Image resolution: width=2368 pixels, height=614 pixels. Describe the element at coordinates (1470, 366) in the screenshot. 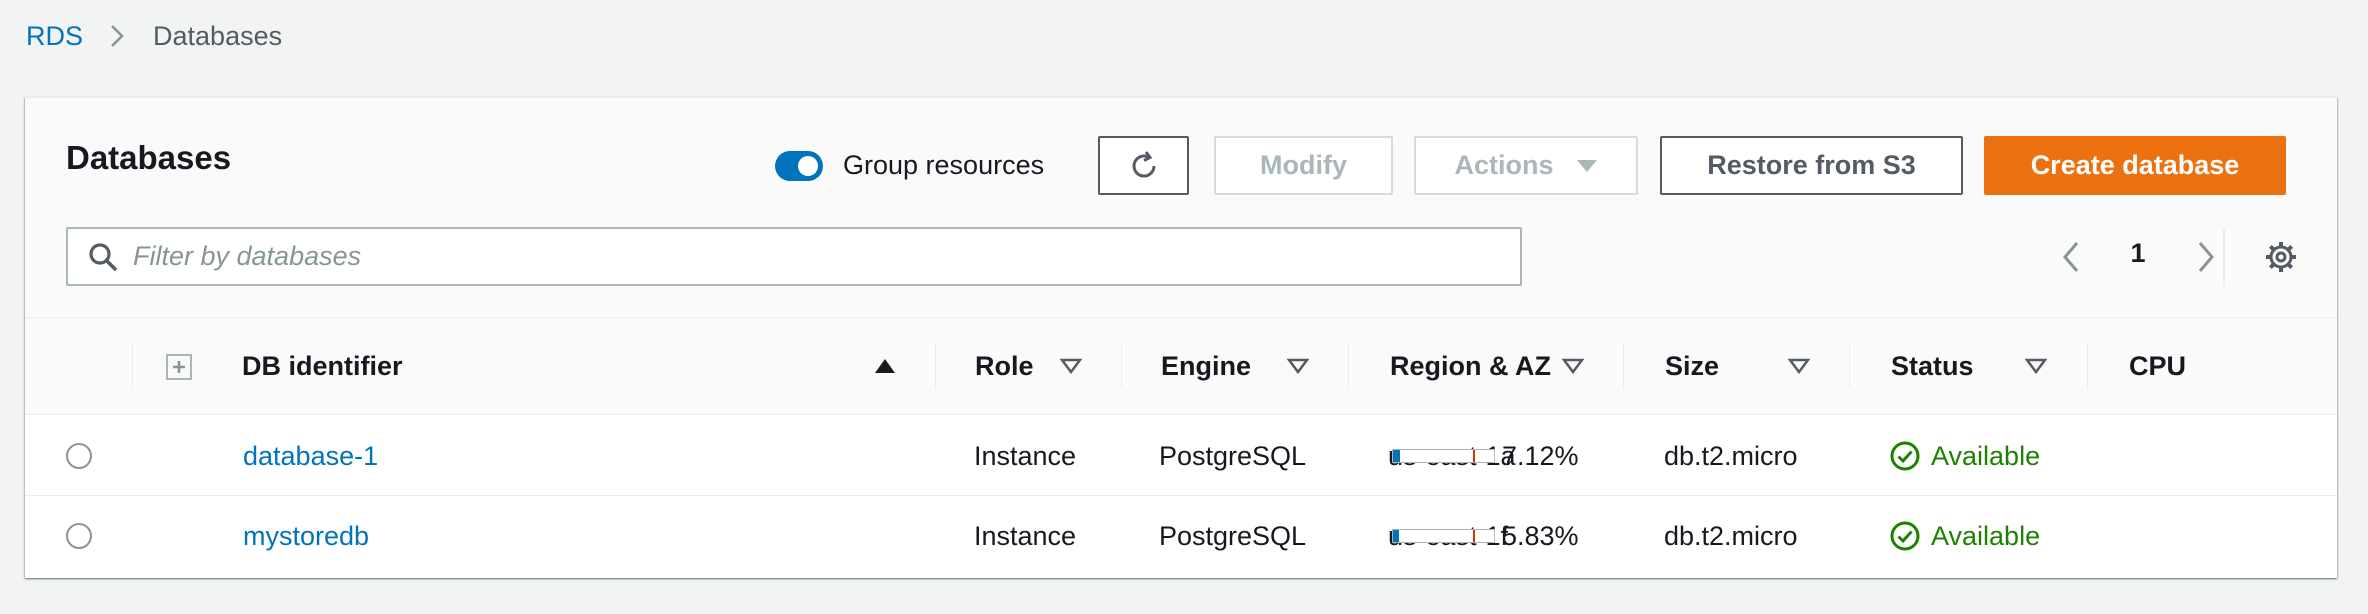

I see `column-header-region-az: Region & AZ` at that location.